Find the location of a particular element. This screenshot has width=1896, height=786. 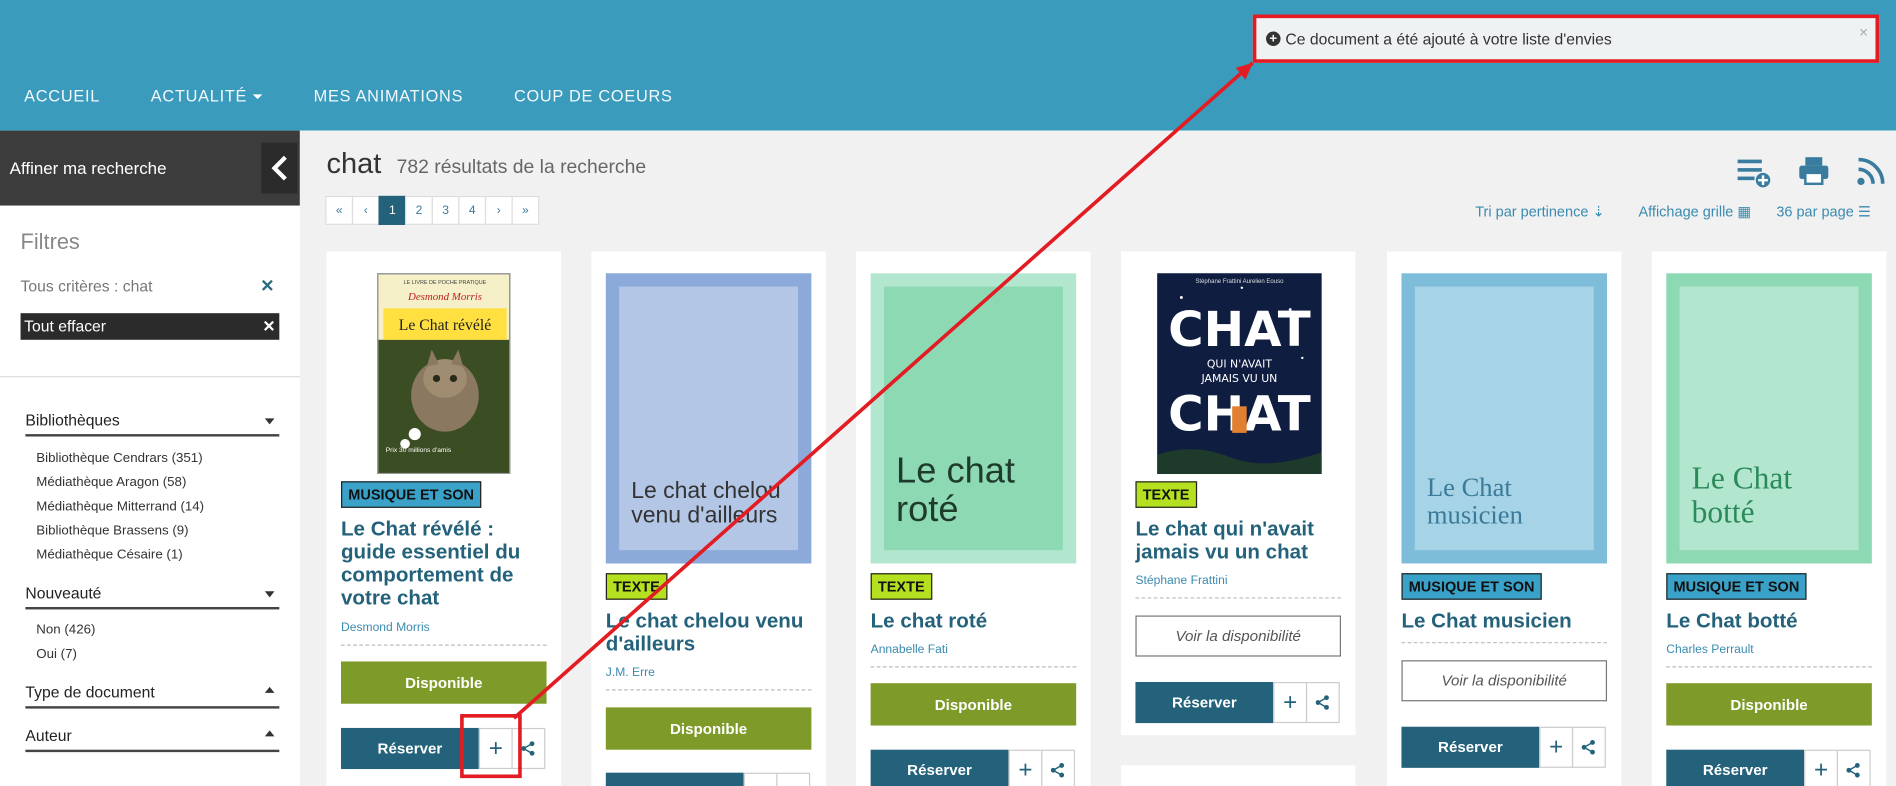

share-icon: ⋯ is located at coordinates (793, 779).